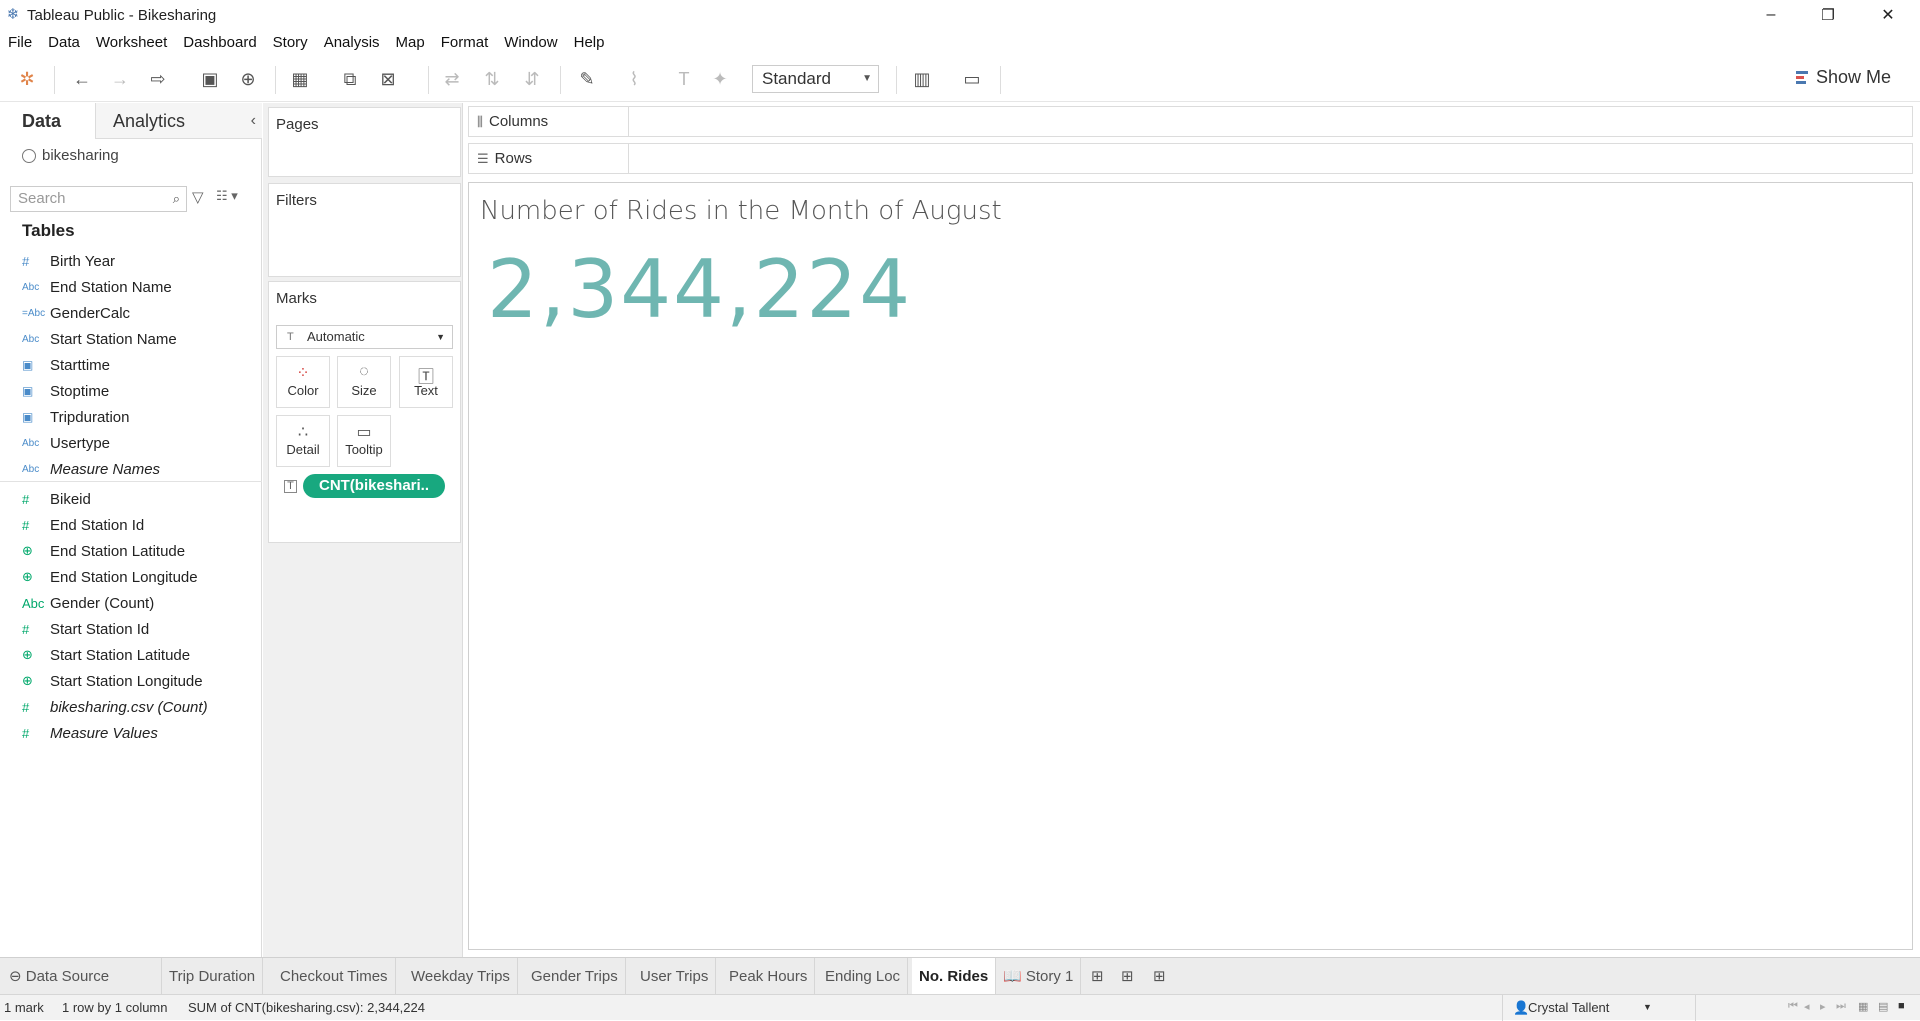  What do you see at coordinates (350, 79) in the screenshot?
I see `duplicate-sheet-icon: ⧉` at bounding box center [350, 79].